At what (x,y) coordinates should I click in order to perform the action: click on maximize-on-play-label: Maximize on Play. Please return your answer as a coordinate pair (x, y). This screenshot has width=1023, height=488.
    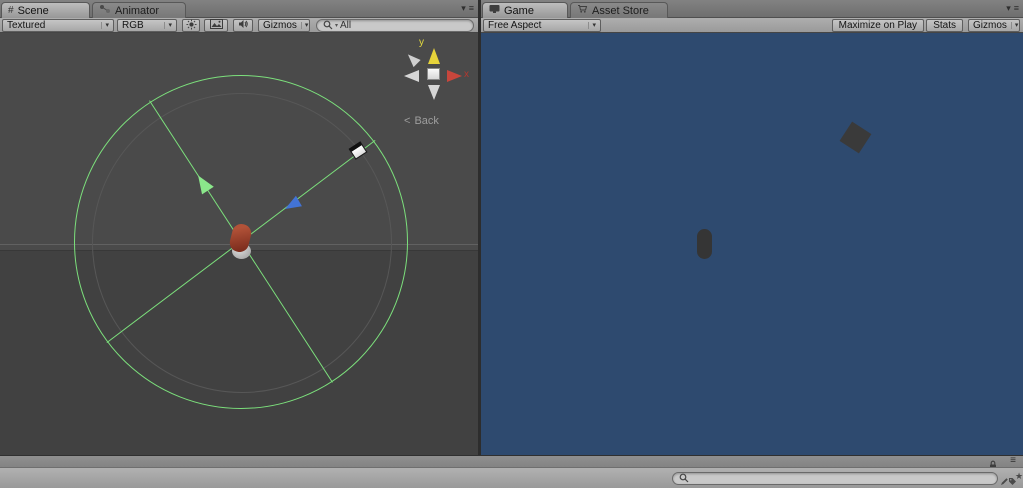
    Looking at the image, I should click on (877, 25).